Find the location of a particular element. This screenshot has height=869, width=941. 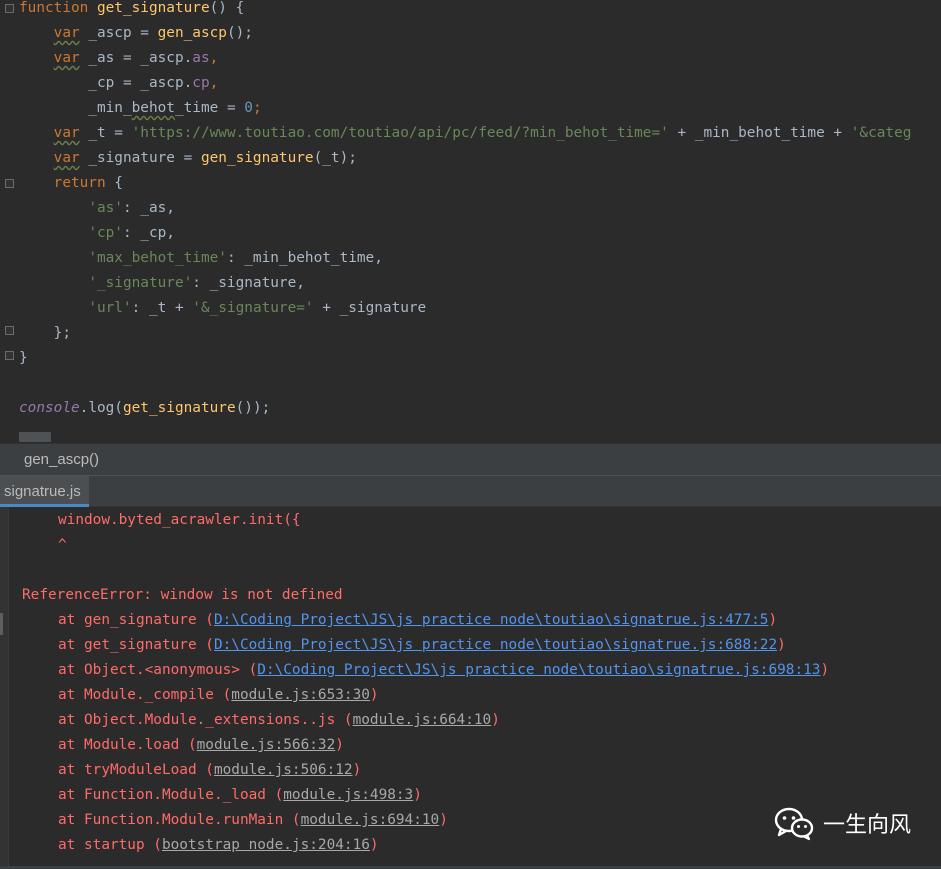

code-line: var _signature = gen_signature(_t); is located at coordinates (188, 158).